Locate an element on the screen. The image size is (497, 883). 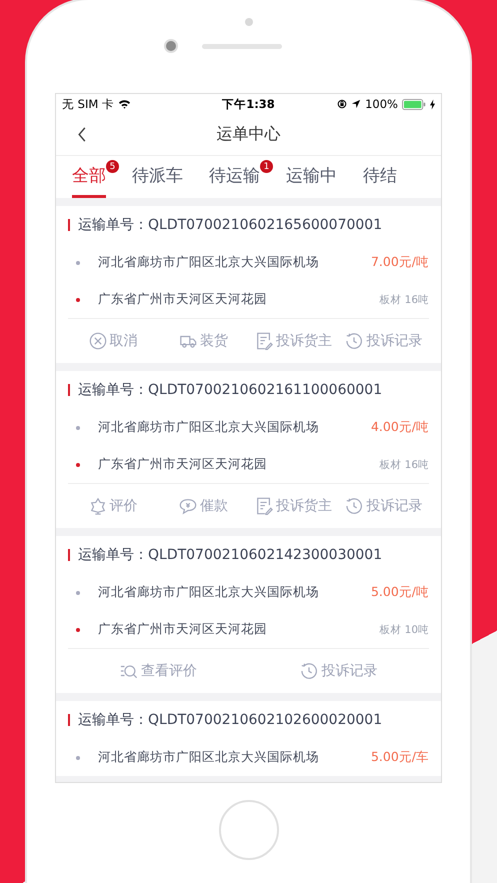
chat-bubble-icon is located at coordinates (187, 506).